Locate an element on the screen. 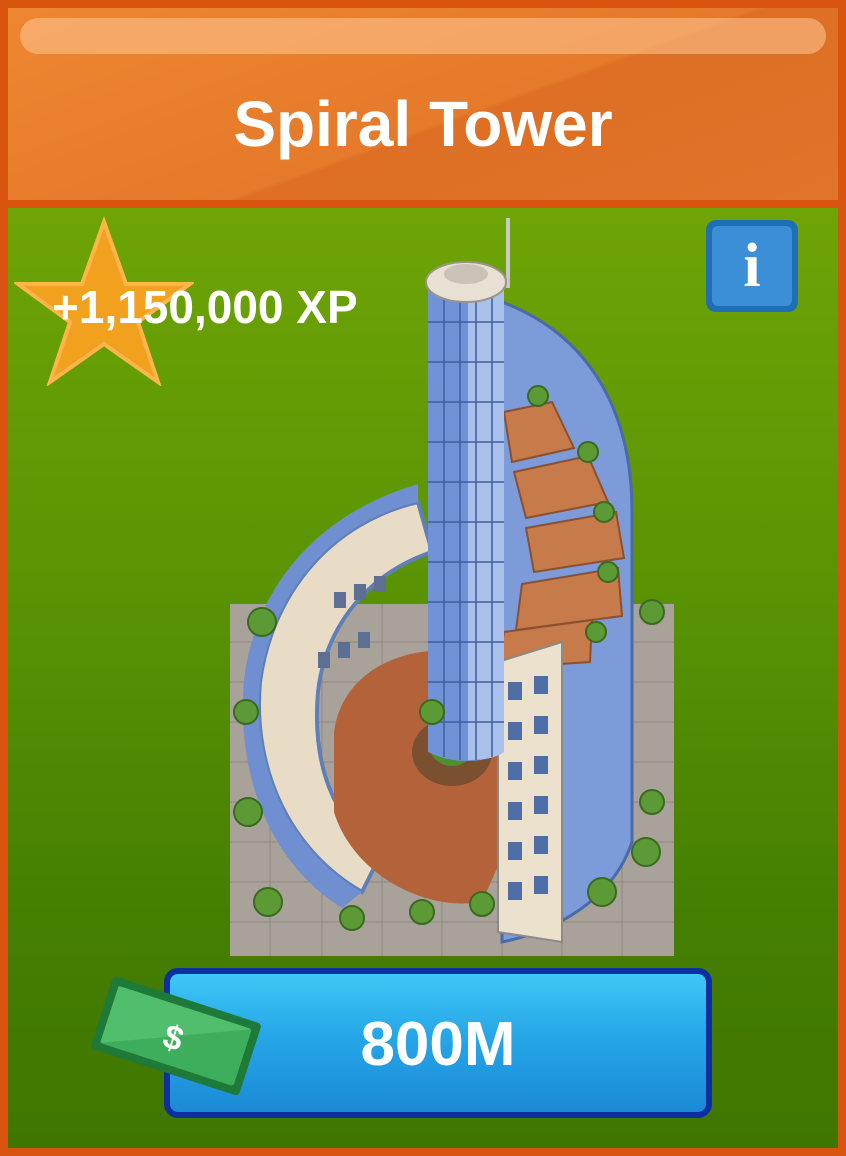  header-gloss is located at coordinates (423, 36).